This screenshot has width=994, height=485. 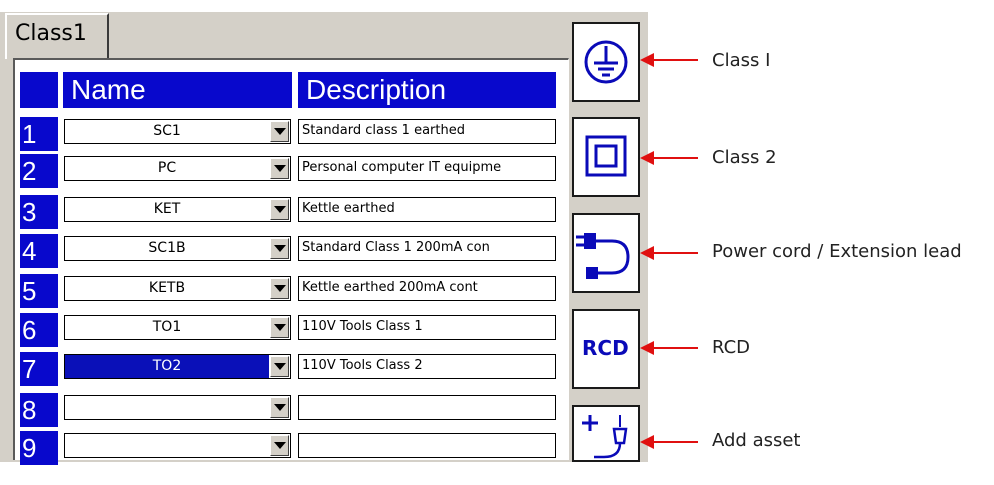 I want to click on name-dropdown: KET, so click(x=177, y=209).